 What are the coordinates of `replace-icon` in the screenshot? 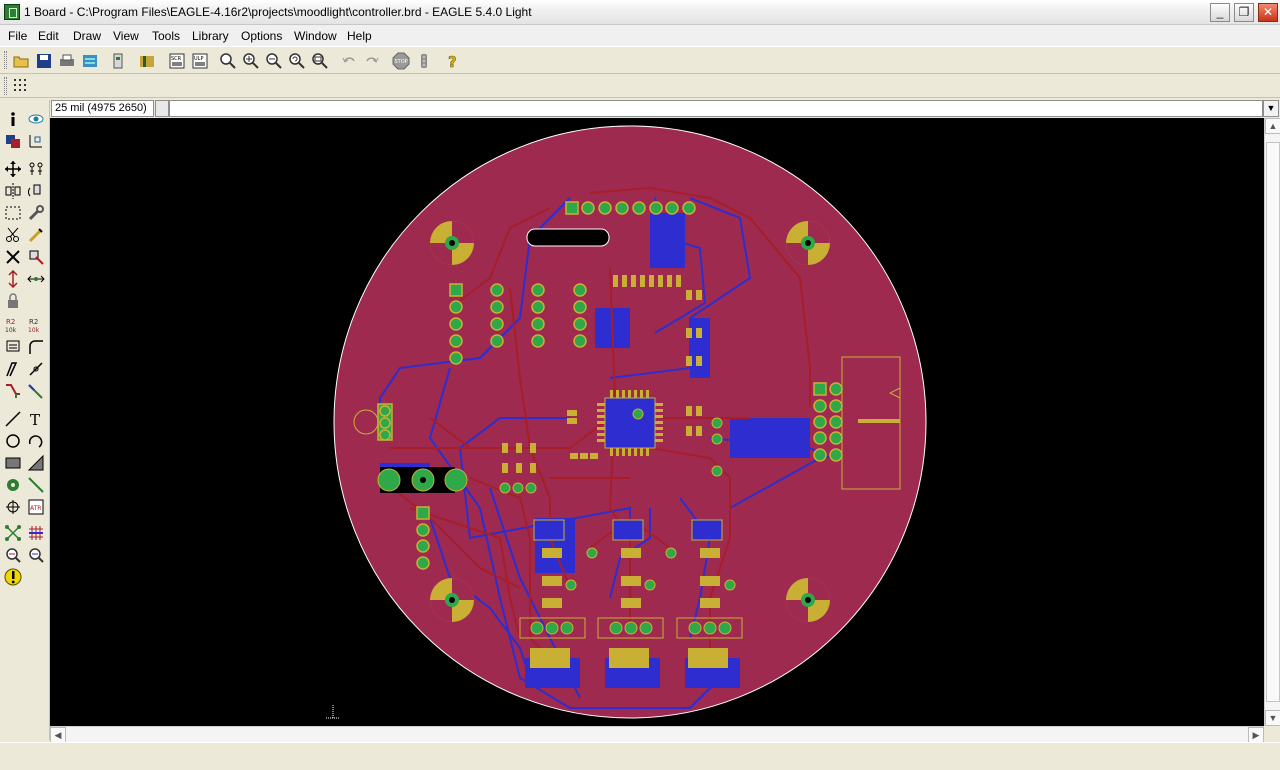 It's located at (36, 279).